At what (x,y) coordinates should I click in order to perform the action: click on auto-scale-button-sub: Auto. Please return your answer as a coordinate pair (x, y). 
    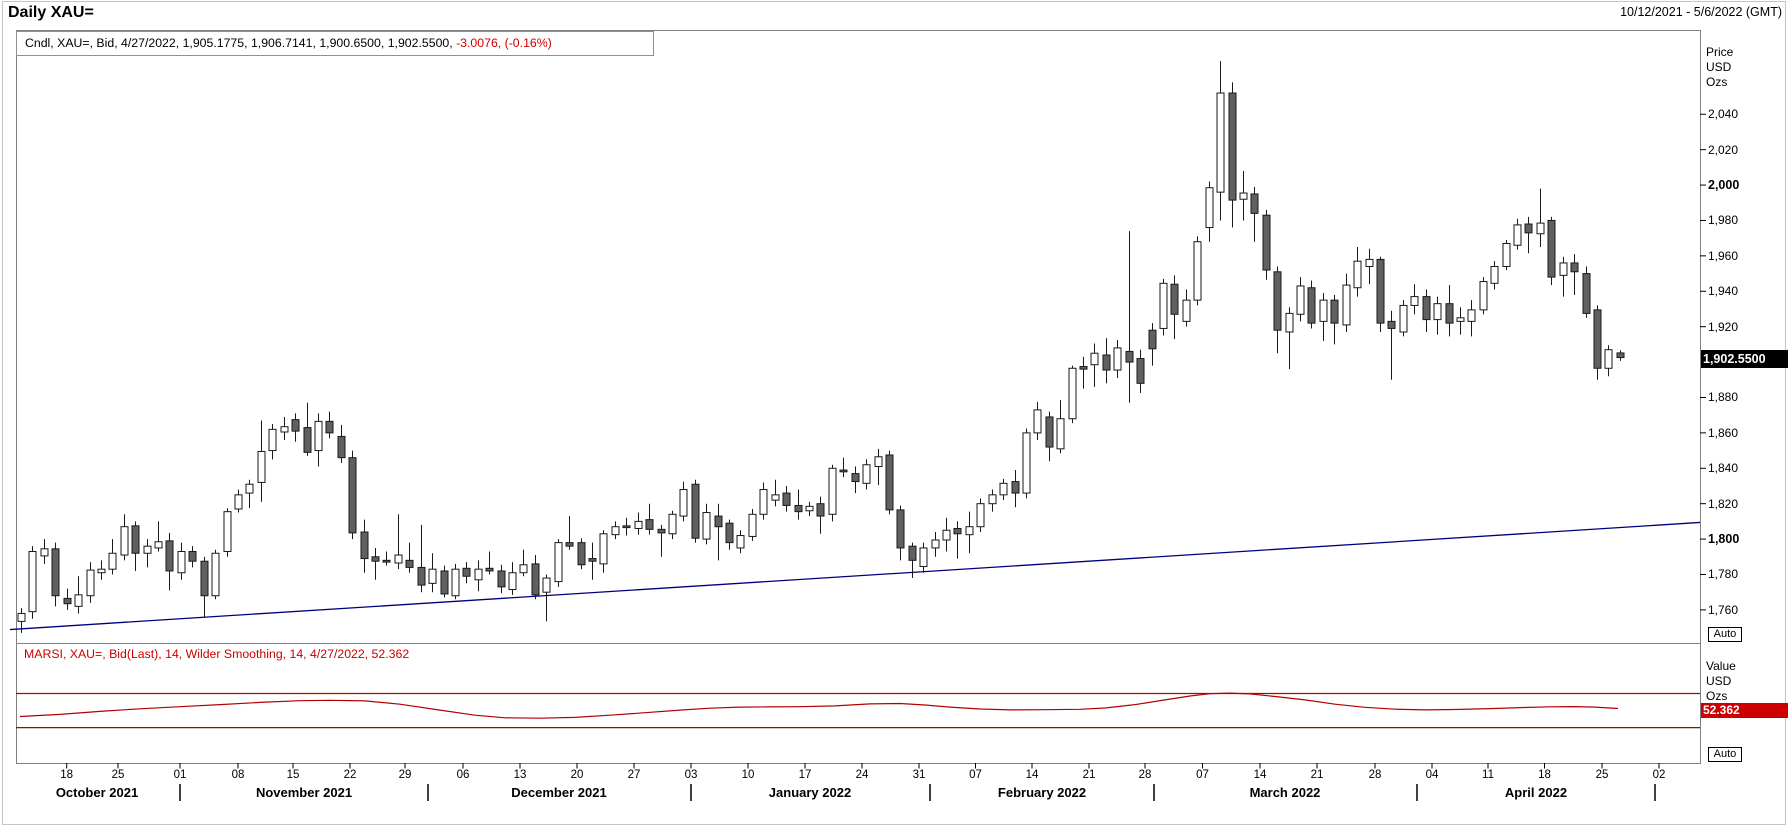
    Looking at the image, I should click on (1725, 754).